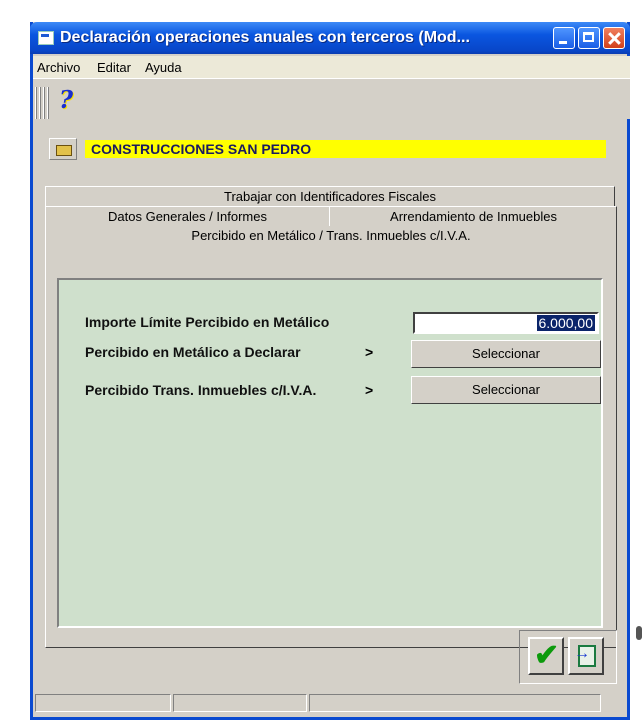  What do you see at coordinates (42, 103) in the screenshot?
I see `toolbar-grip` at bounding box center [42, 103].